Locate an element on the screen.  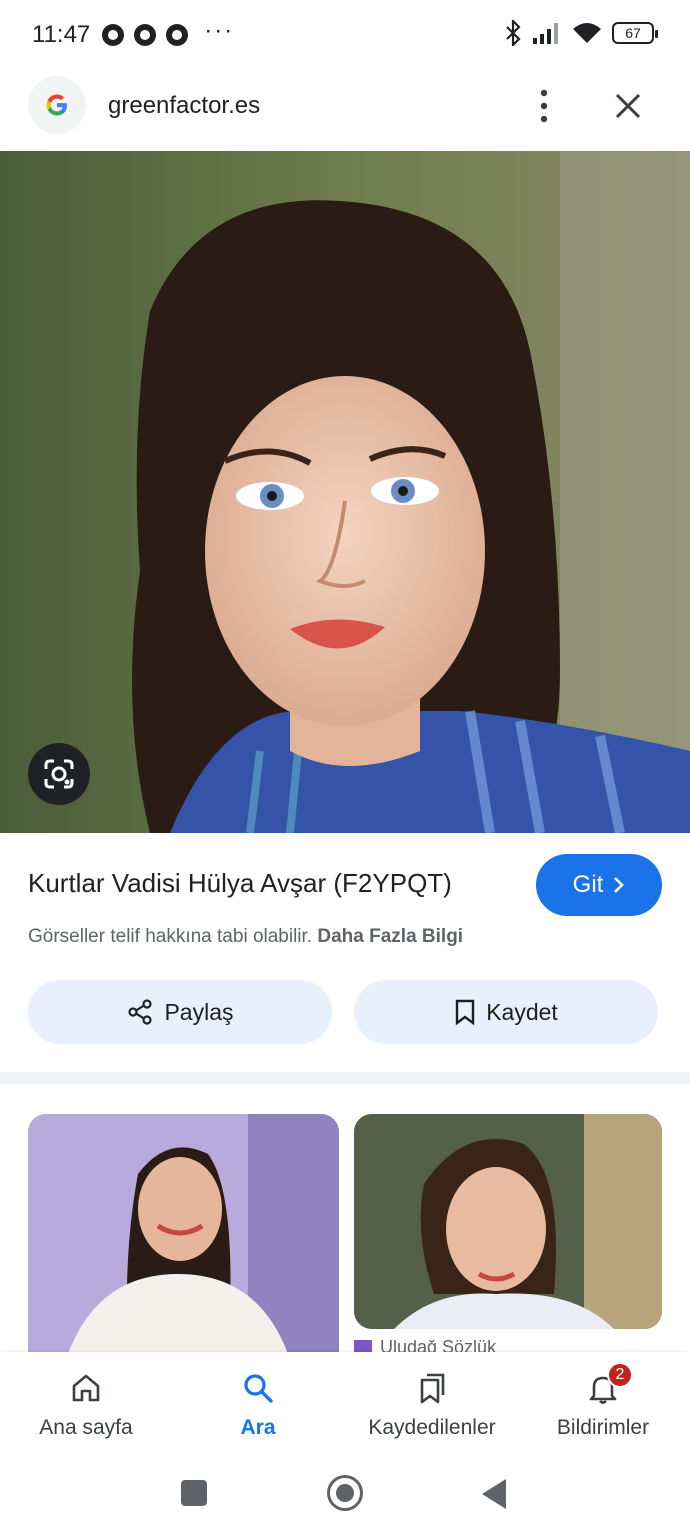
save-button: Kaydet is located at coordinates (506, 1012).